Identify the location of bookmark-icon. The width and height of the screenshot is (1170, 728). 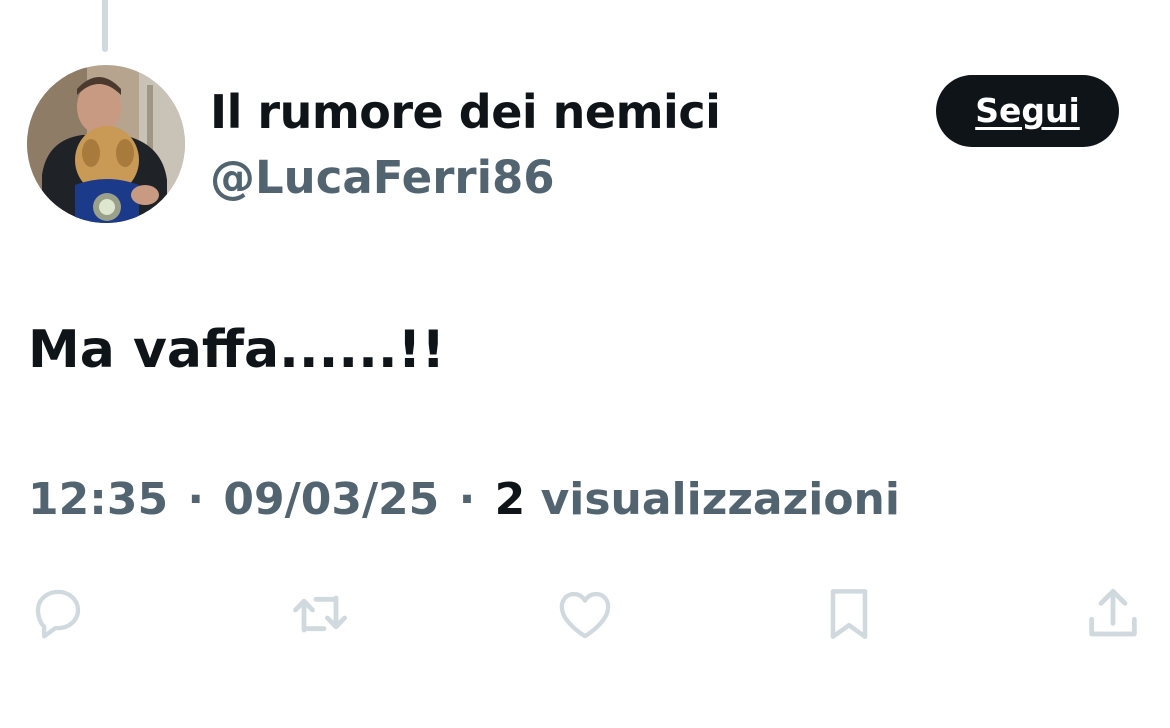
(849, 614).